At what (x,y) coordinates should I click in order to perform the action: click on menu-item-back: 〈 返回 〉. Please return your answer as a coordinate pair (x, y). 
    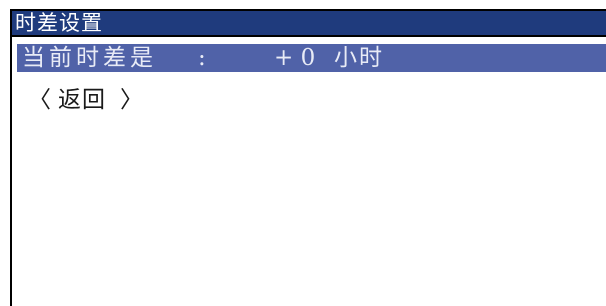
    Looking at the image, I should click on (311, 100).